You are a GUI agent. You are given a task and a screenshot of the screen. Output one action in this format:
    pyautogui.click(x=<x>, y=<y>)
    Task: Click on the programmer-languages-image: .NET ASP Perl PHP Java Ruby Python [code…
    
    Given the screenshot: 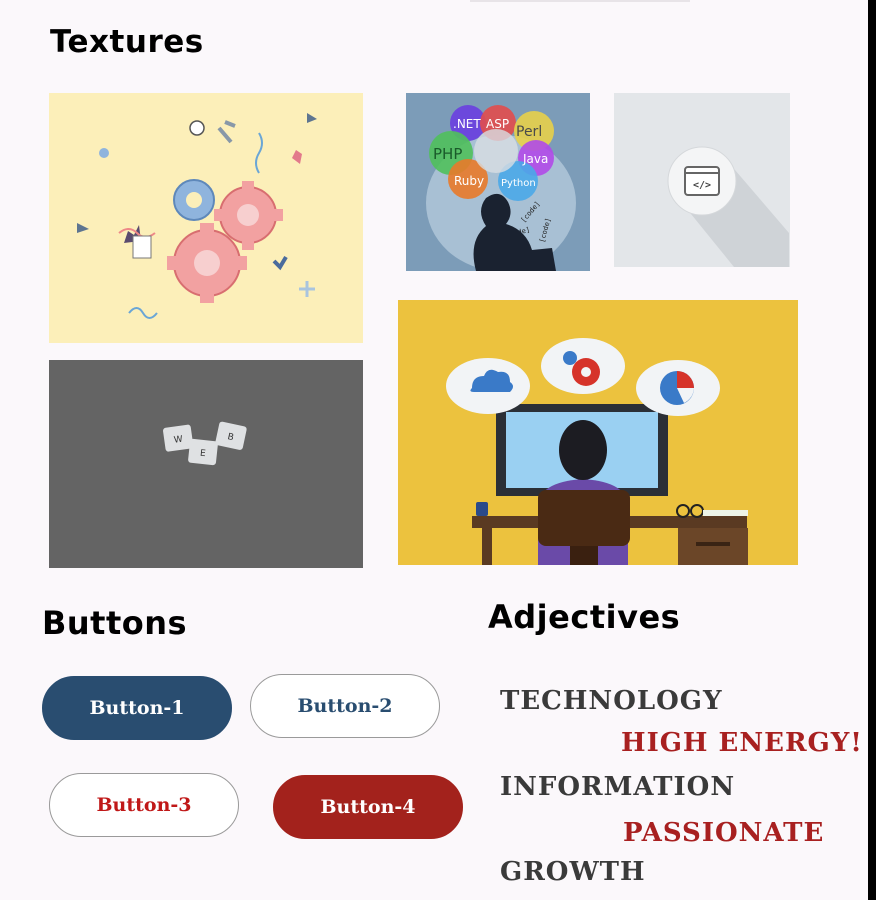 What is the action you would take?
    pyautogui.click(x=498, y=182)
    